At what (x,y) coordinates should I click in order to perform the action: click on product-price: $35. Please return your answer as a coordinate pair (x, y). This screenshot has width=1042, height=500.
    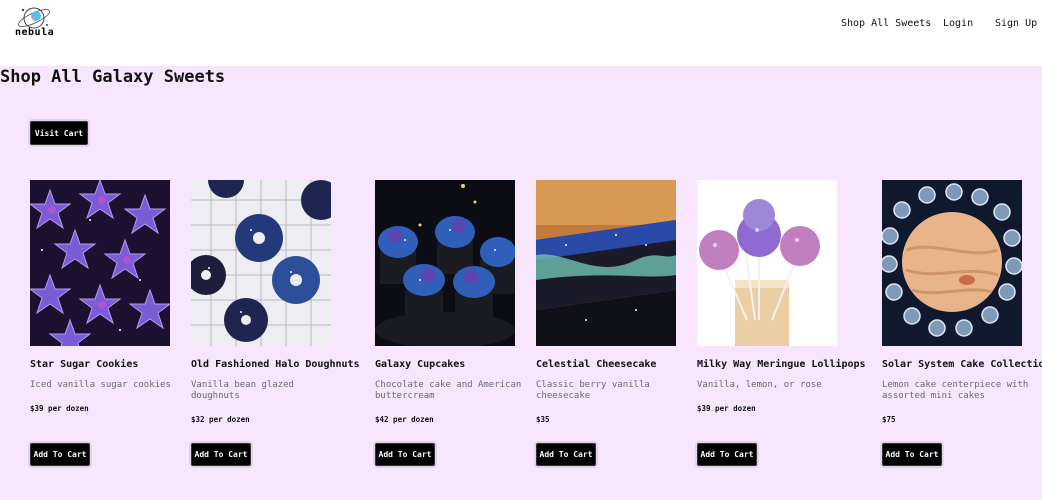
    Looking at the image, I should click on (543, 419).